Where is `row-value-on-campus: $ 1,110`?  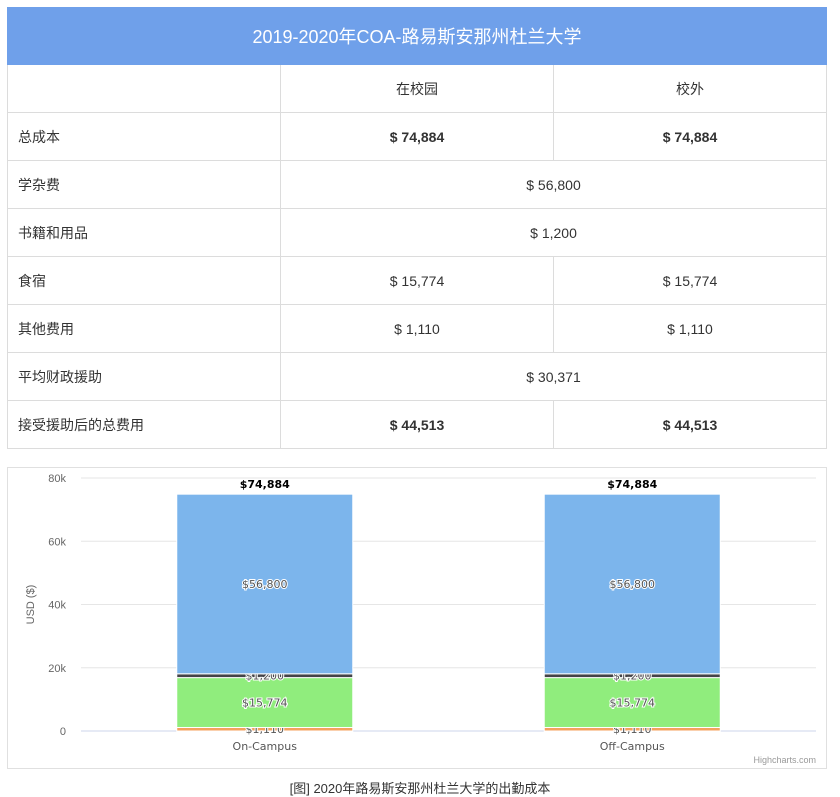
row-value-on-campus: $ 1,110 is located at coordinates (417, 328).